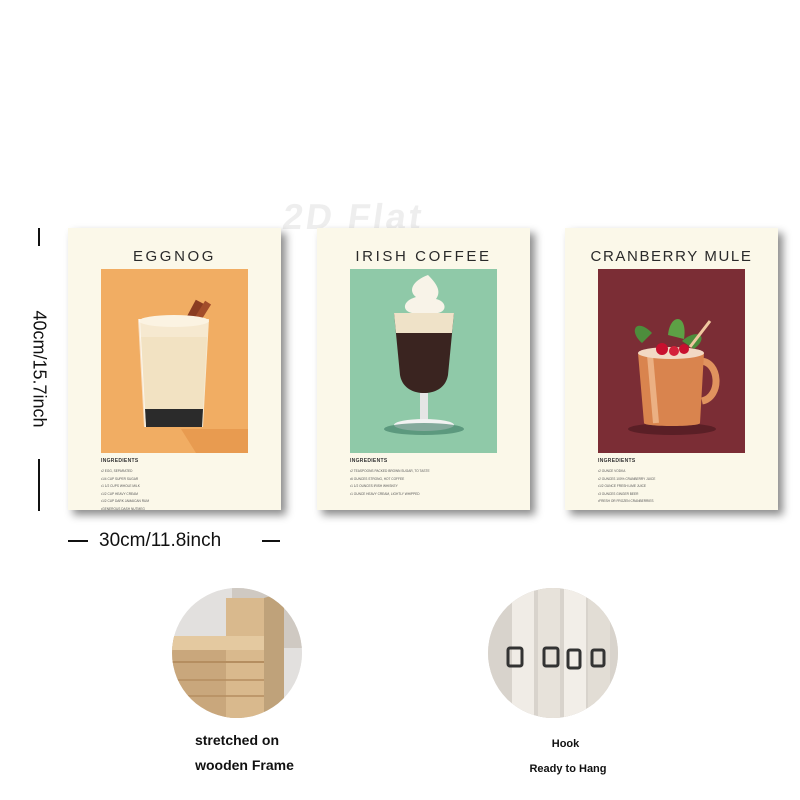 This screenshot has width=800, height=800. What do you see at coordinates (389, 472) in the screenshot?
I see `list-item: 2 TEASPOONS PACKED BROWN SUGAR, TO TASTE` at bounding box center [389, 472].